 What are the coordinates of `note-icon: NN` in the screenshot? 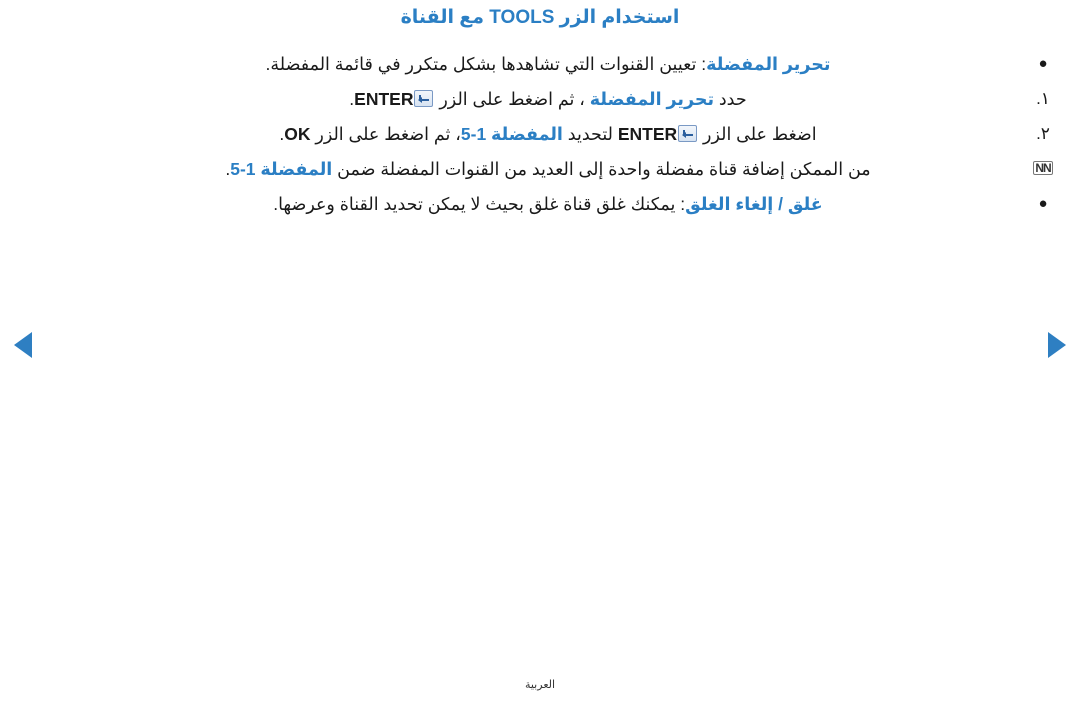 It's located at (1043, 169).